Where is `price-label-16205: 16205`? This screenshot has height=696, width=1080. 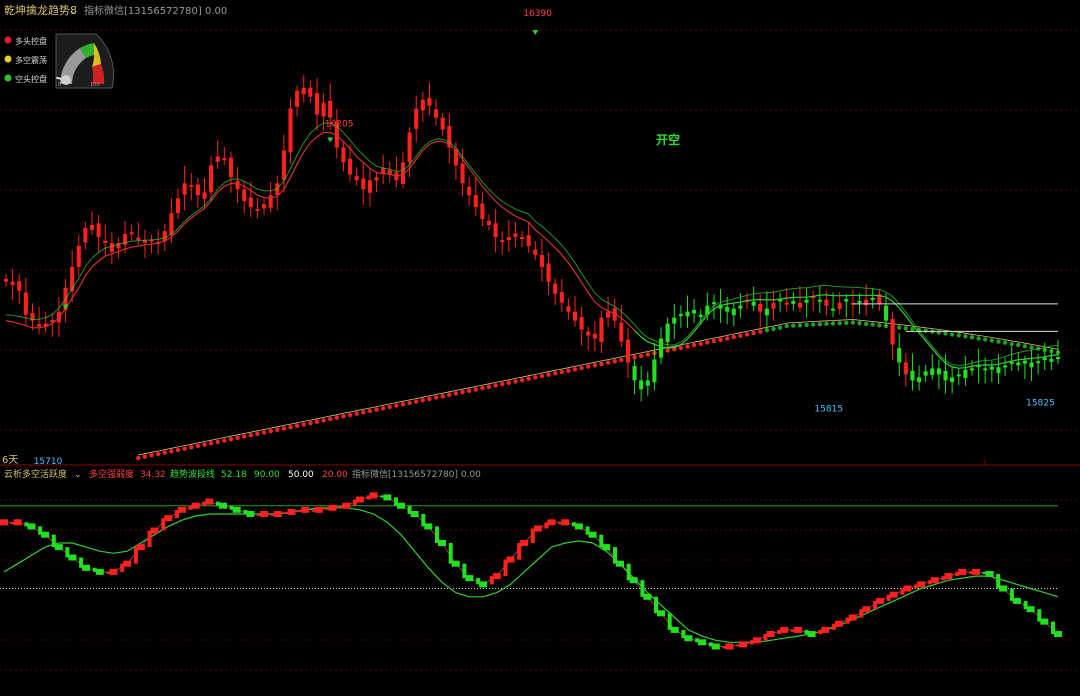 price-label-16205: 16205 is located at coordinates (339, 124).